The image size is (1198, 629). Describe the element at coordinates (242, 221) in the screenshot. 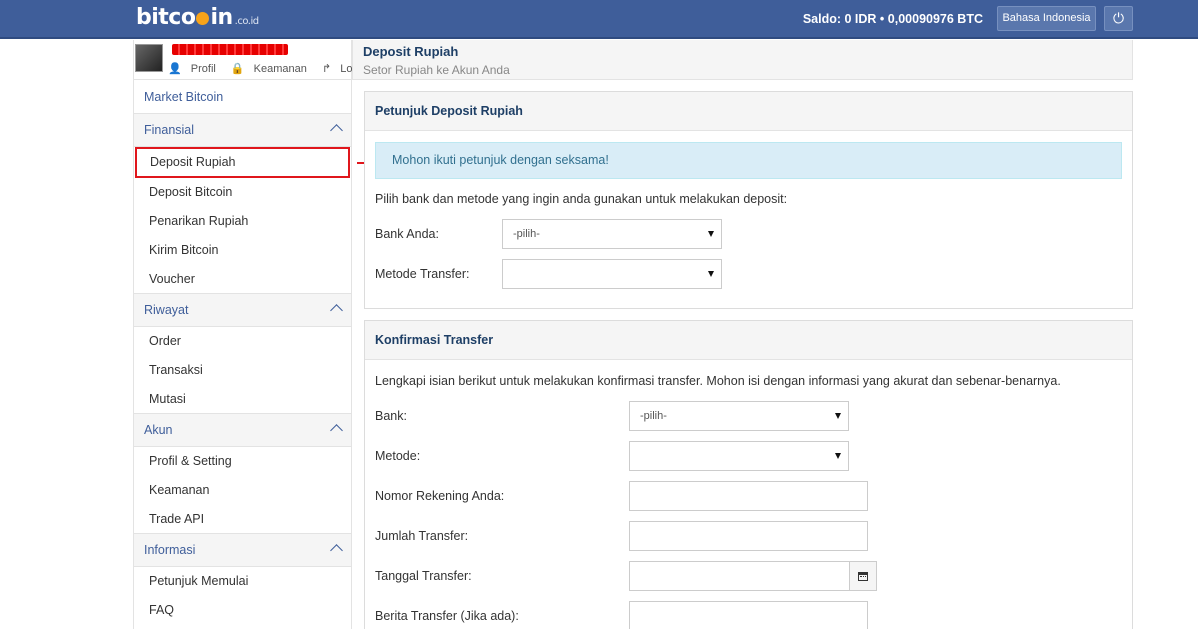

I see `sidebar-item-penarikan-rupiah: Penarikan Rupiah` at that location.